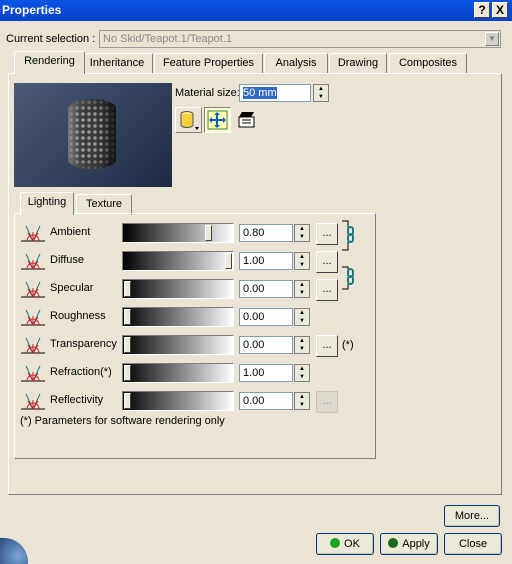 This screenshot has width=512, height=564. I want to click on material-size-label: Material size:, so click(207, 93).